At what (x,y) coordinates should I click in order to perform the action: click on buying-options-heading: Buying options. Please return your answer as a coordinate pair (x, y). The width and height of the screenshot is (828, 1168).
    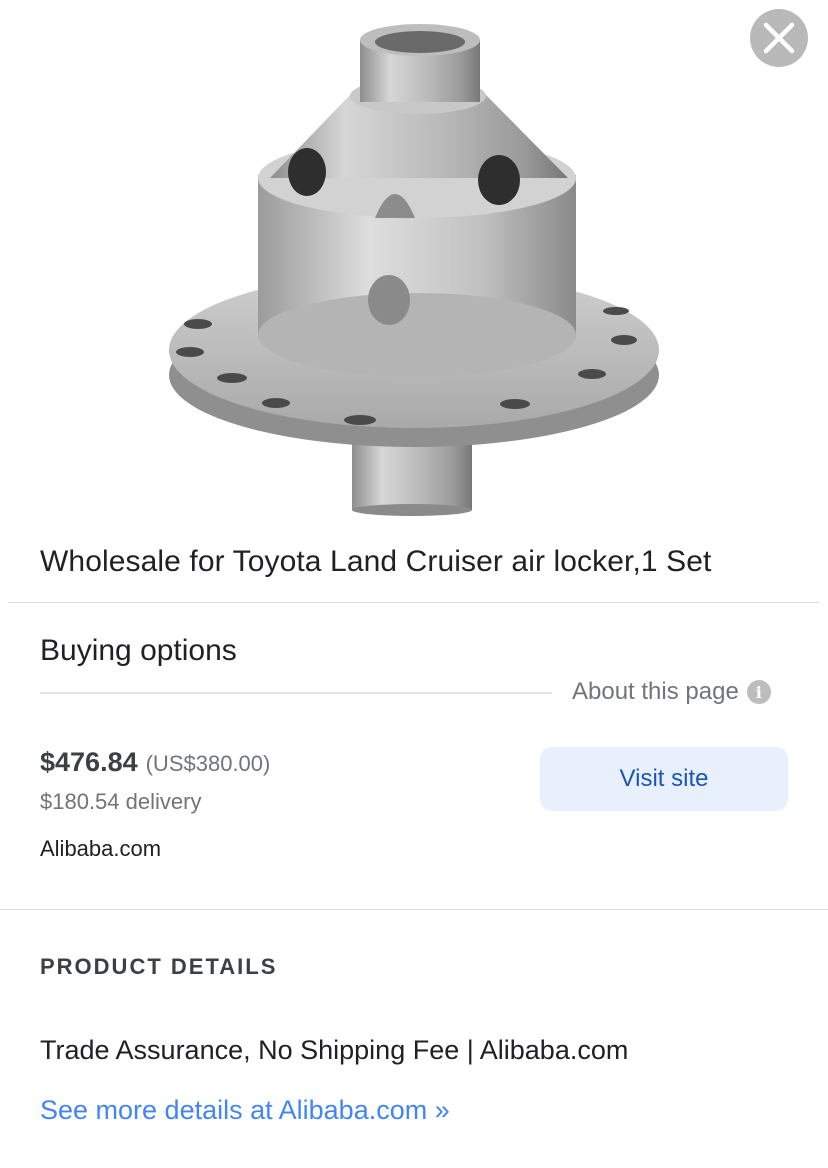
    Looking at the image, I should click on (138, 650).